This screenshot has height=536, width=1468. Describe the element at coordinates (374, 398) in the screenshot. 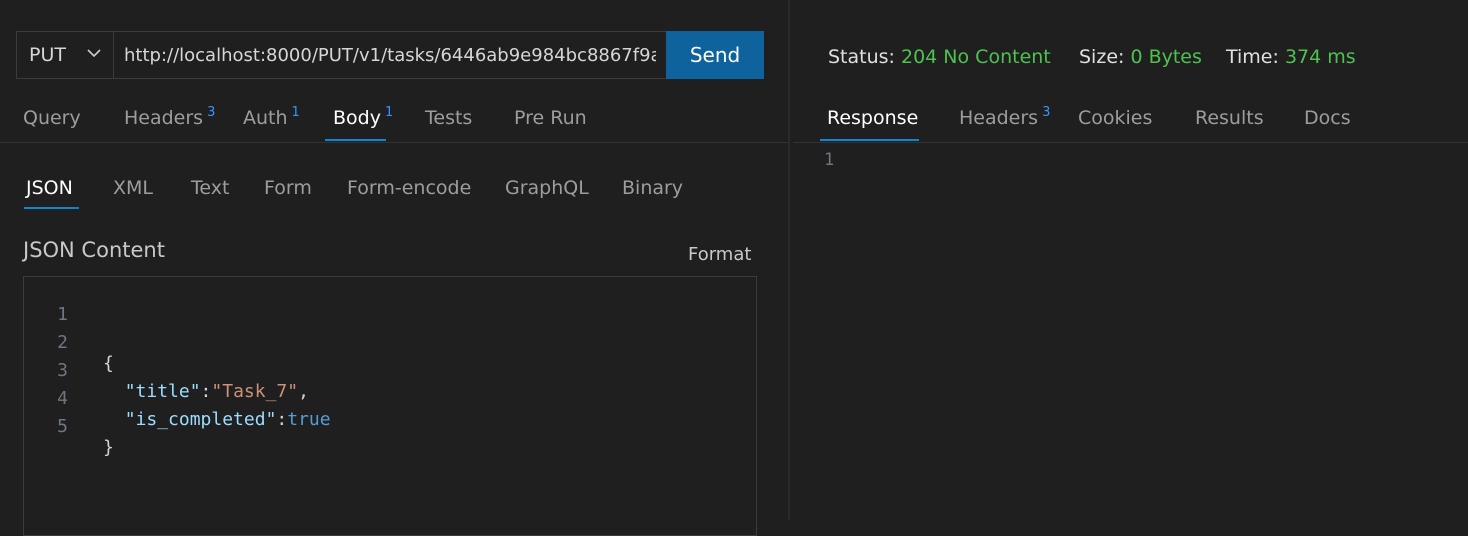

I see `code-line: 4 "is_completed":true` at that location.